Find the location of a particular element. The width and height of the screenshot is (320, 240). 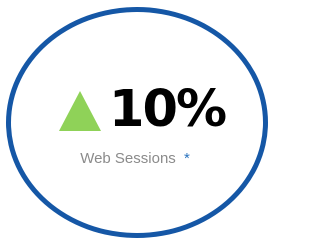

metric-value: 10% is located at coordinates (168, 109).